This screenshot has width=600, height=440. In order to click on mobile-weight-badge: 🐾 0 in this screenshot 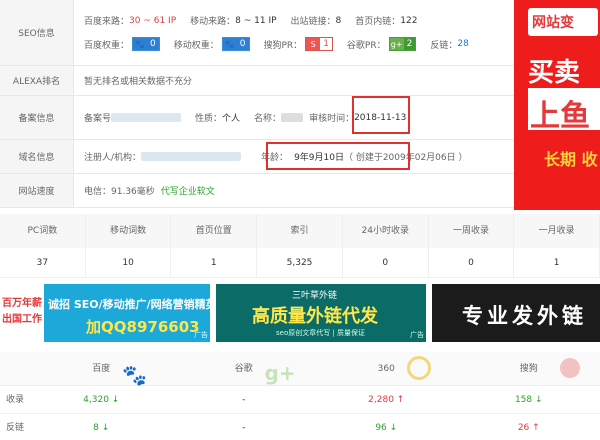, I will do `click(235, 44)`.